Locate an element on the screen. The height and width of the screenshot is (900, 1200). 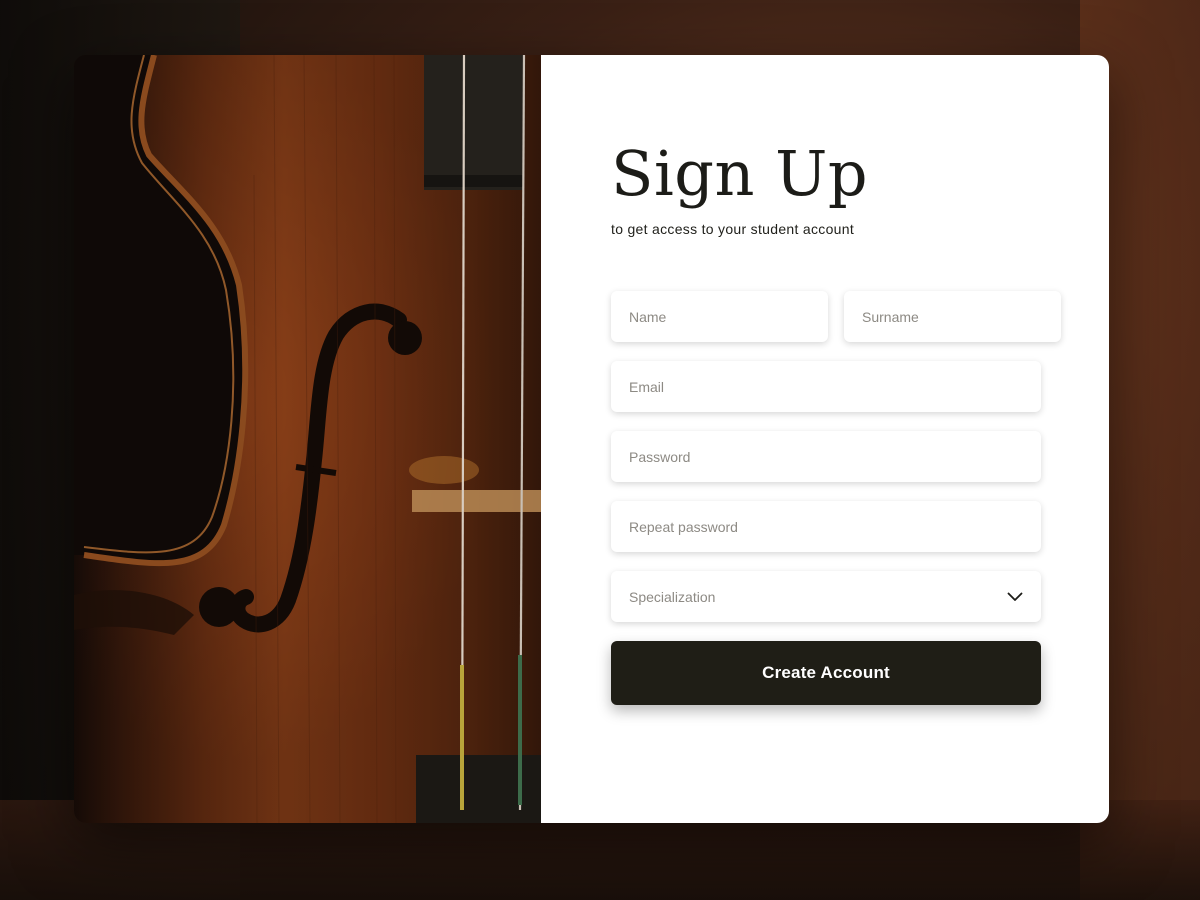
repeat-password-row is located at coordinates (826, 526).